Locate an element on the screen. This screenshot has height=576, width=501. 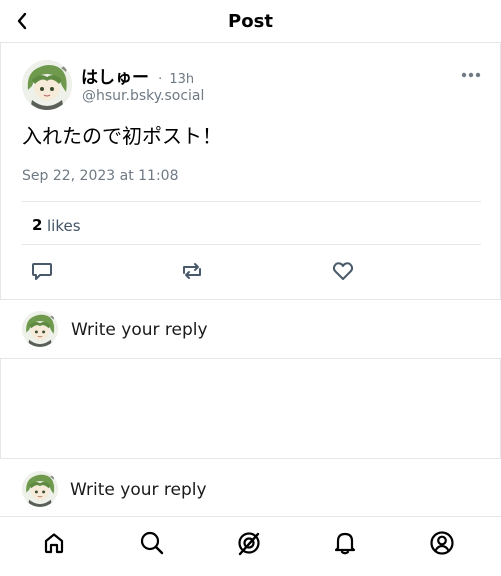
bottom-tab-bar is located at coordinates (250, 546).